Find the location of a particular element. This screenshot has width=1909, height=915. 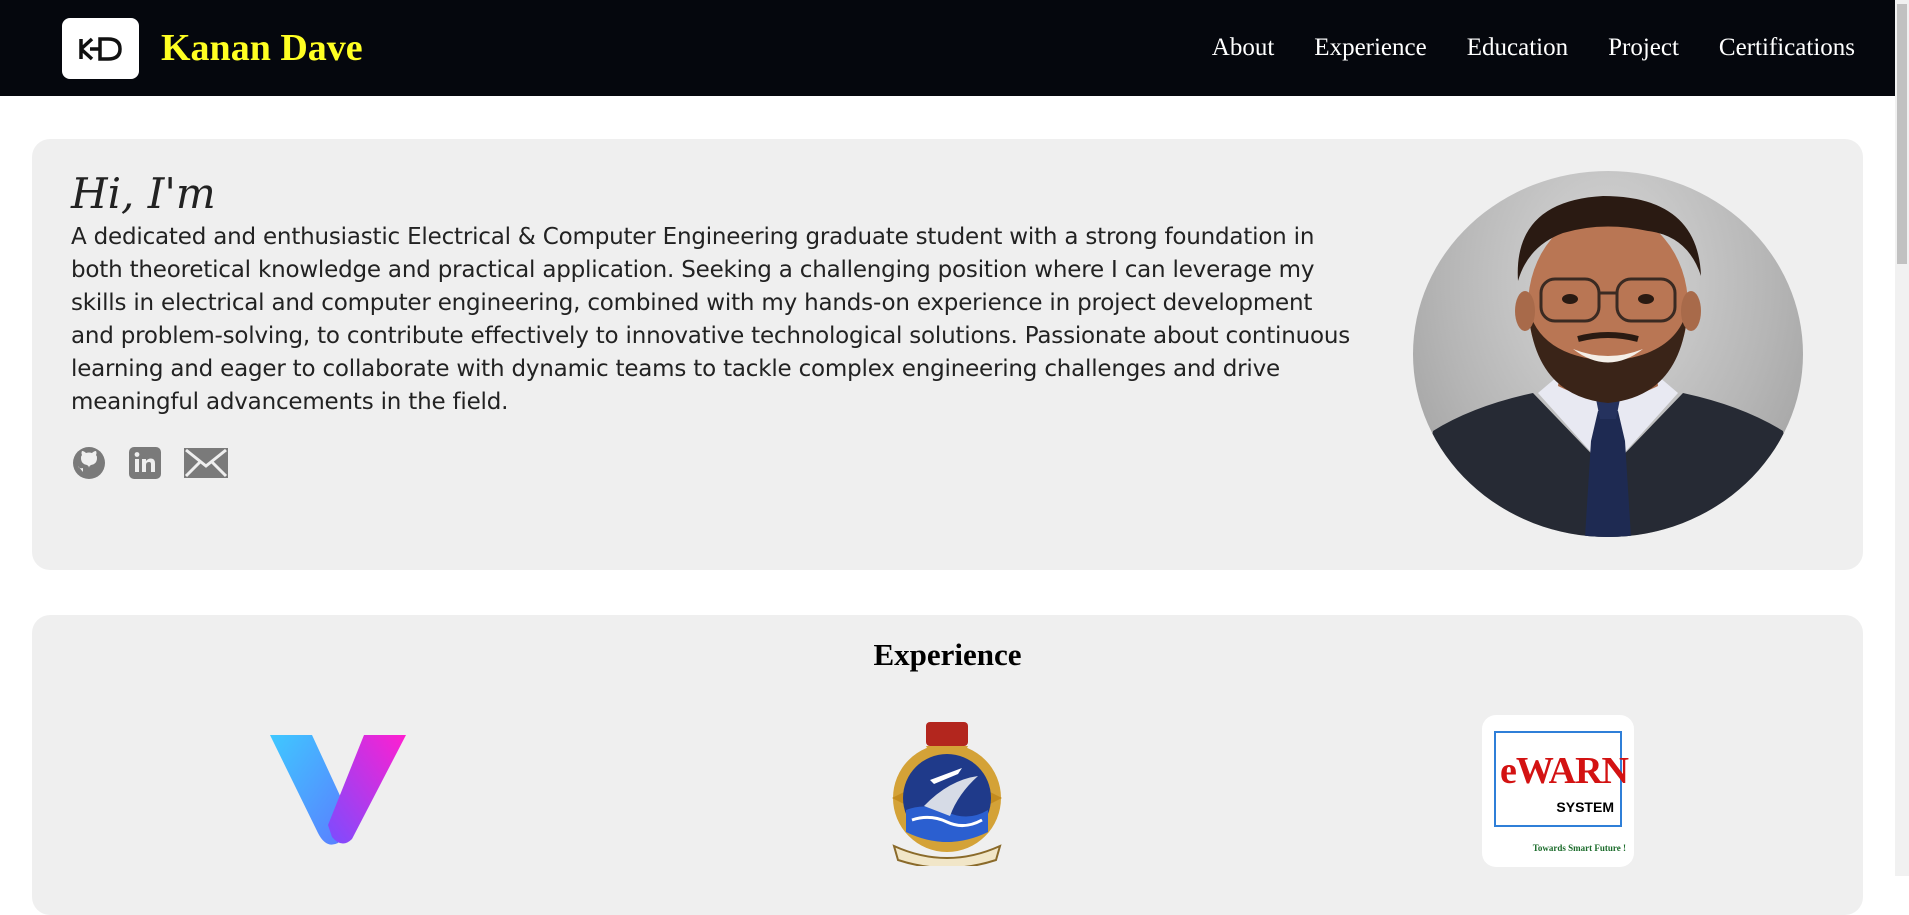

social-links is located at coordinates (150, 463).